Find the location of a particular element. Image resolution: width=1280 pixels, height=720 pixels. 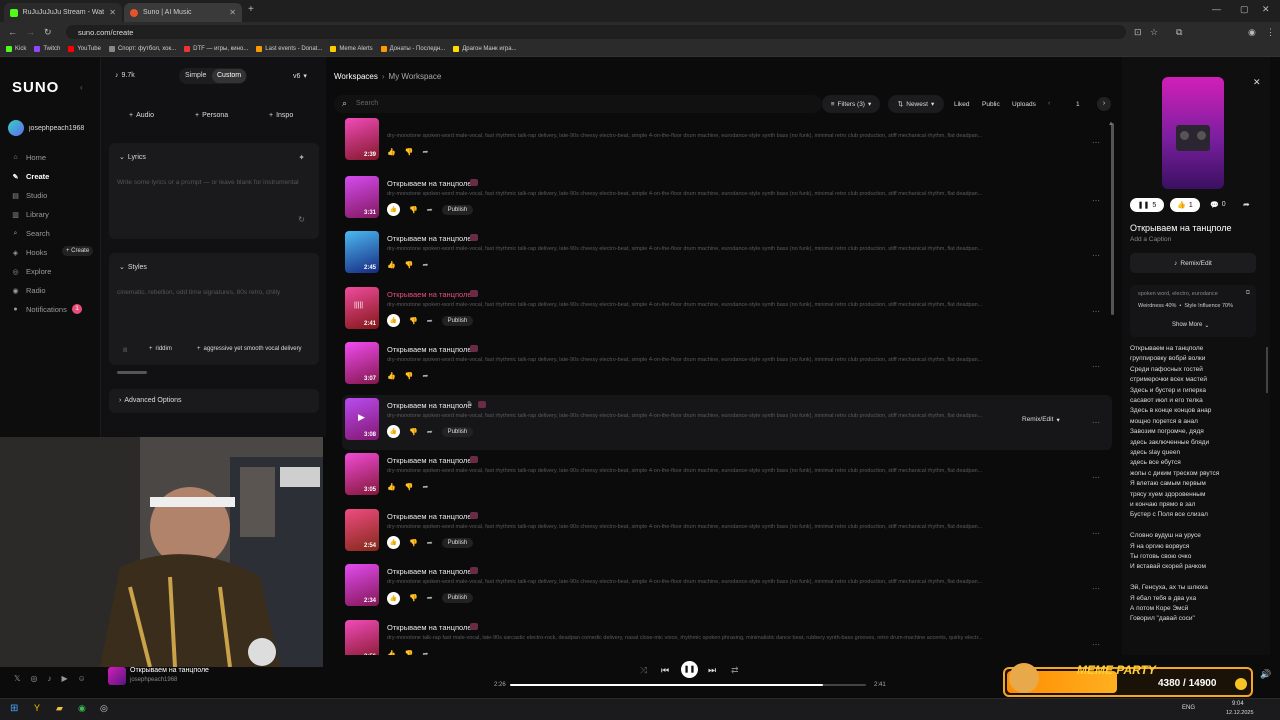

steam-icon: ◎ is located at coordinates (104, 708).